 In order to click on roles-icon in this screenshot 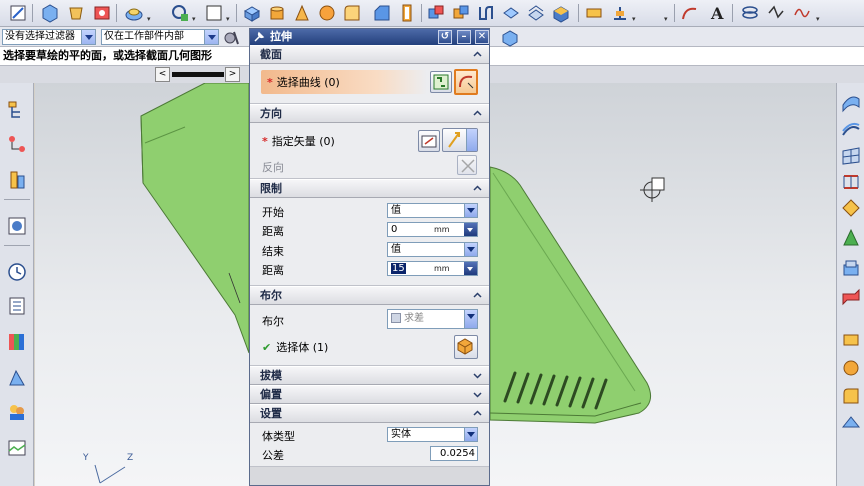, I will do `click(17, 412)`.